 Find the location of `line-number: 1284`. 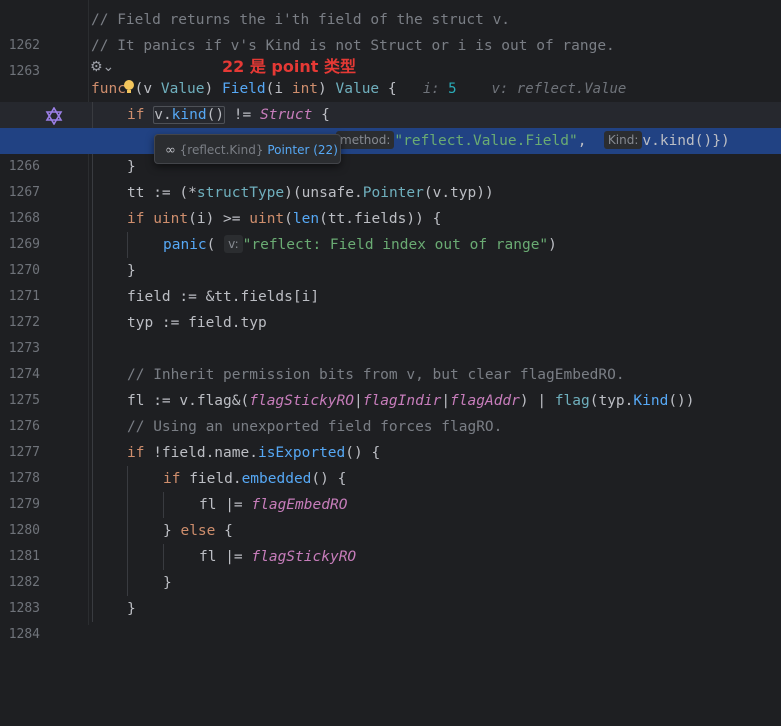

line-number: 1284 is located at coordinates (24, 634).